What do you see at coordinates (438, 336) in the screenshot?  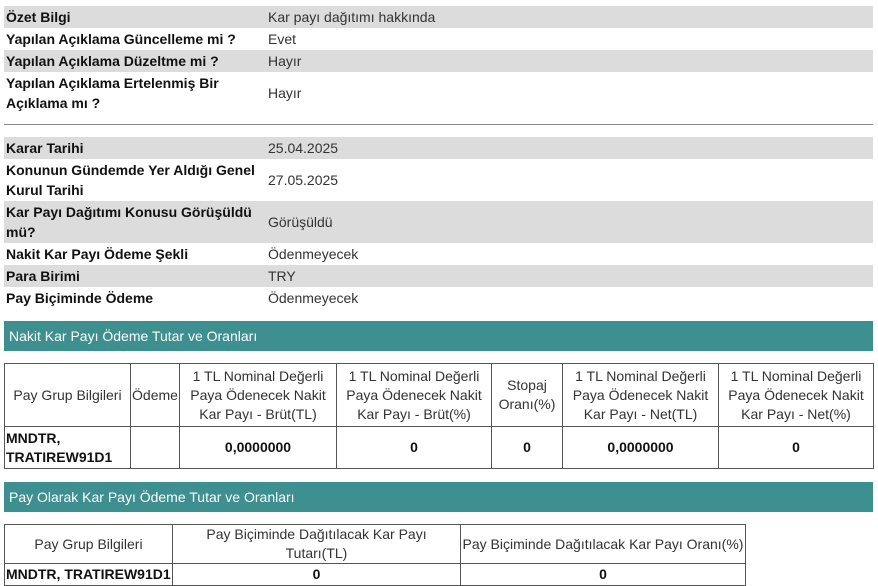 I see `cash-section-header: Nakit Kar Payı Ödeme Tutar ve Oranları` at bounding box center [438, 336].